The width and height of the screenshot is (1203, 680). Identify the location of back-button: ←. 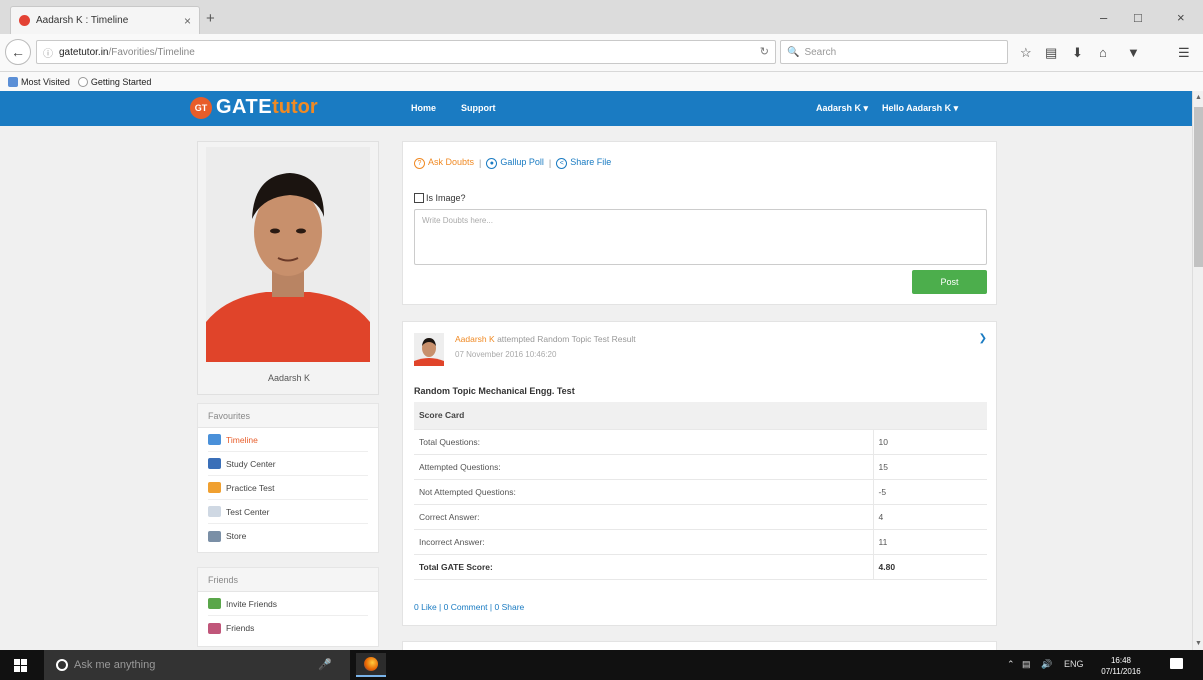
(18, 52).